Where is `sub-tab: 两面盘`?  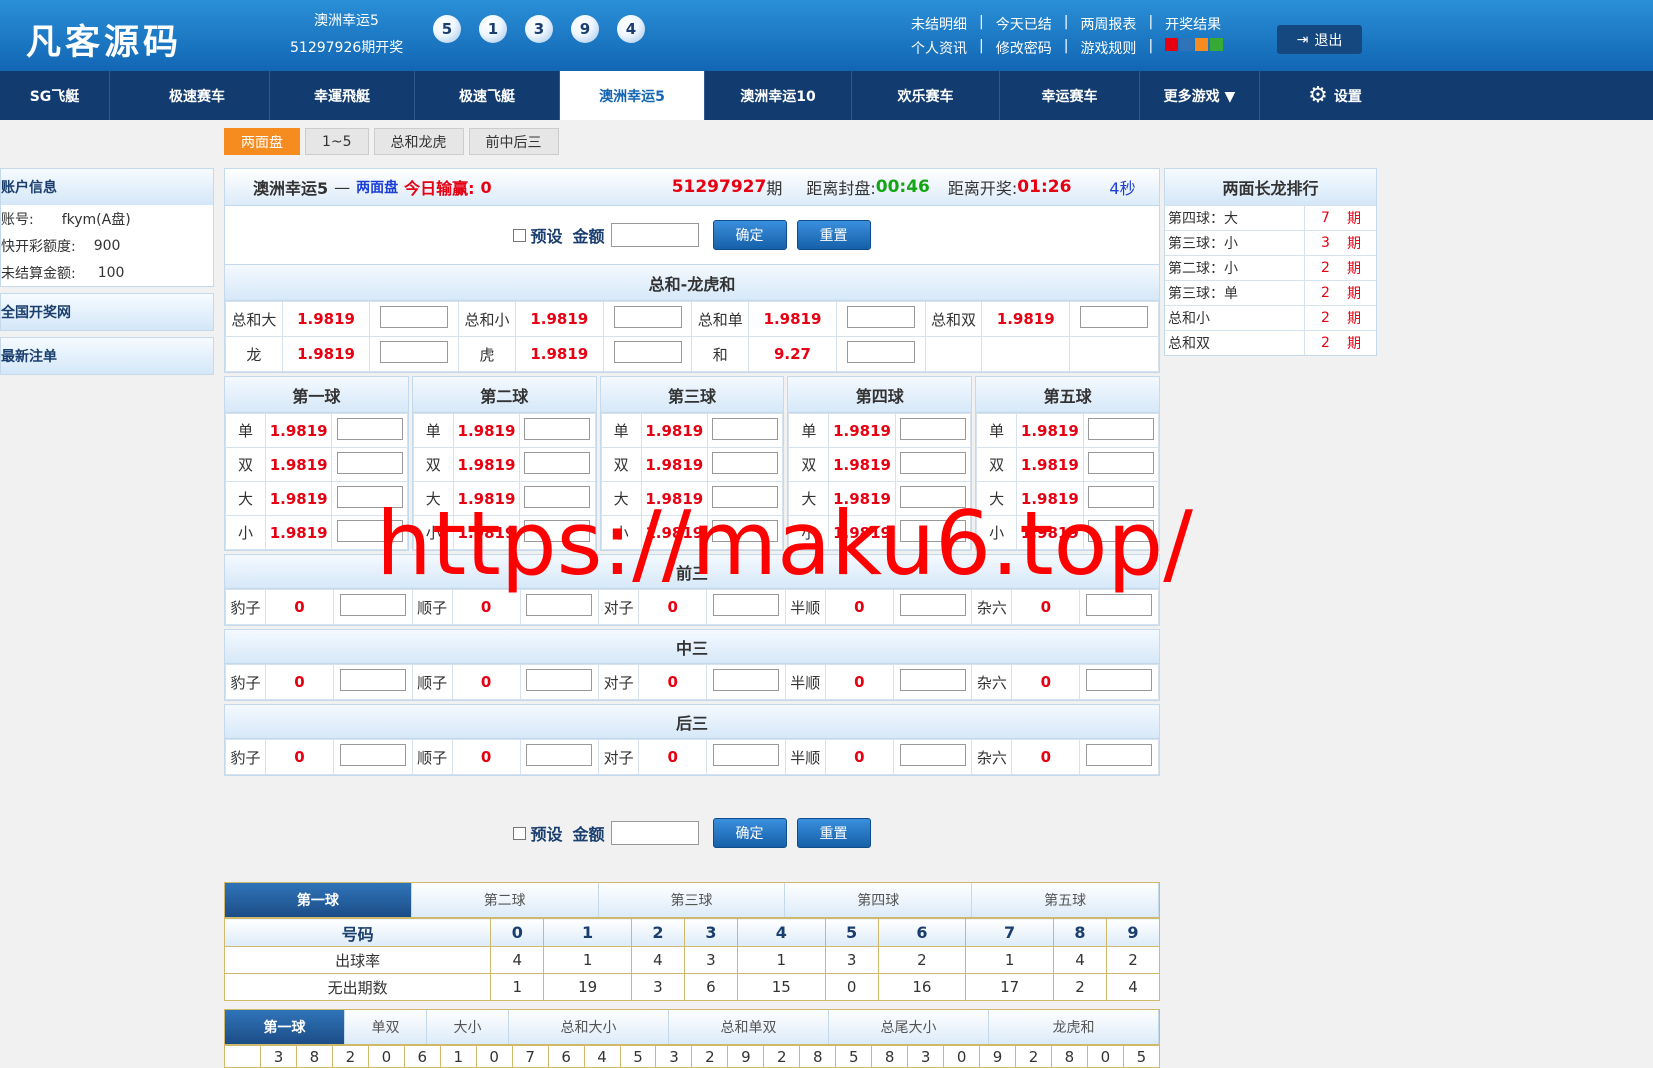
sub-tab: 两面盘 is located at coordinates (262, 141).